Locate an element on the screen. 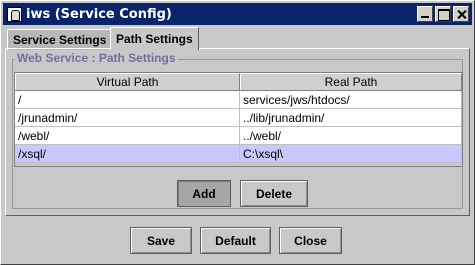 Image resolution: width=475 pixels, height=265 pixels. tab-service-settings: Service Settings is located at coordinates (60, 39).